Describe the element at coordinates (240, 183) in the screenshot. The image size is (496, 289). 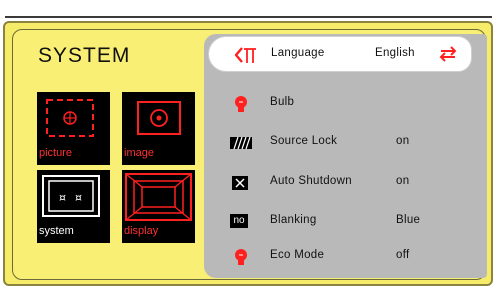
I see `close-icon` at that location.